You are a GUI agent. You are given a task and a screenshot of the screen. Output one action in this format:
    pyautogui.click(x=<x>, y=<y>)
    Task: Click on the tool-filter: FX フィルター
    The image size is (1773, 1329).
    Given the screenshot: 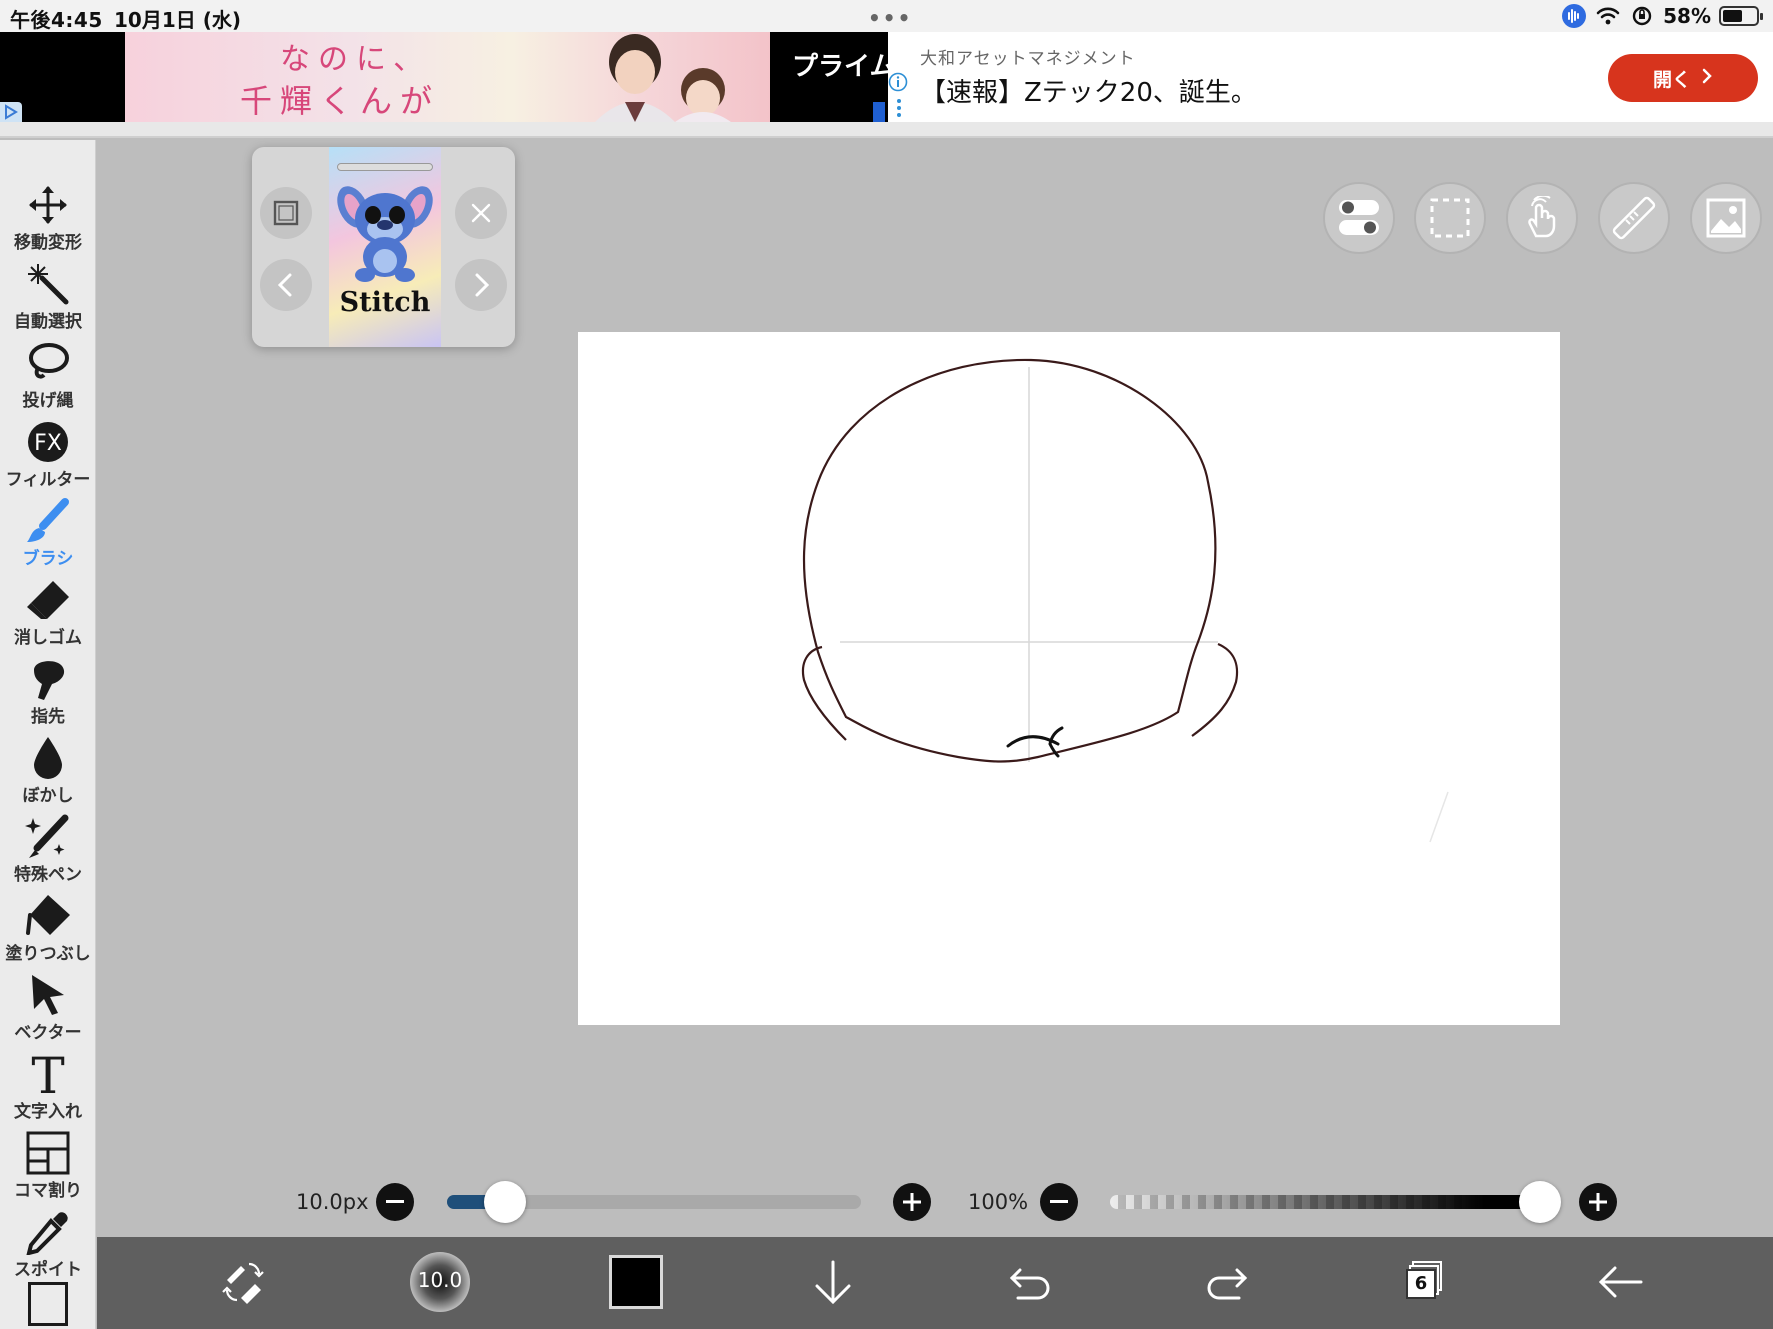 What is the action you would take?
    pyautogui.click(x=48, y=454)
    